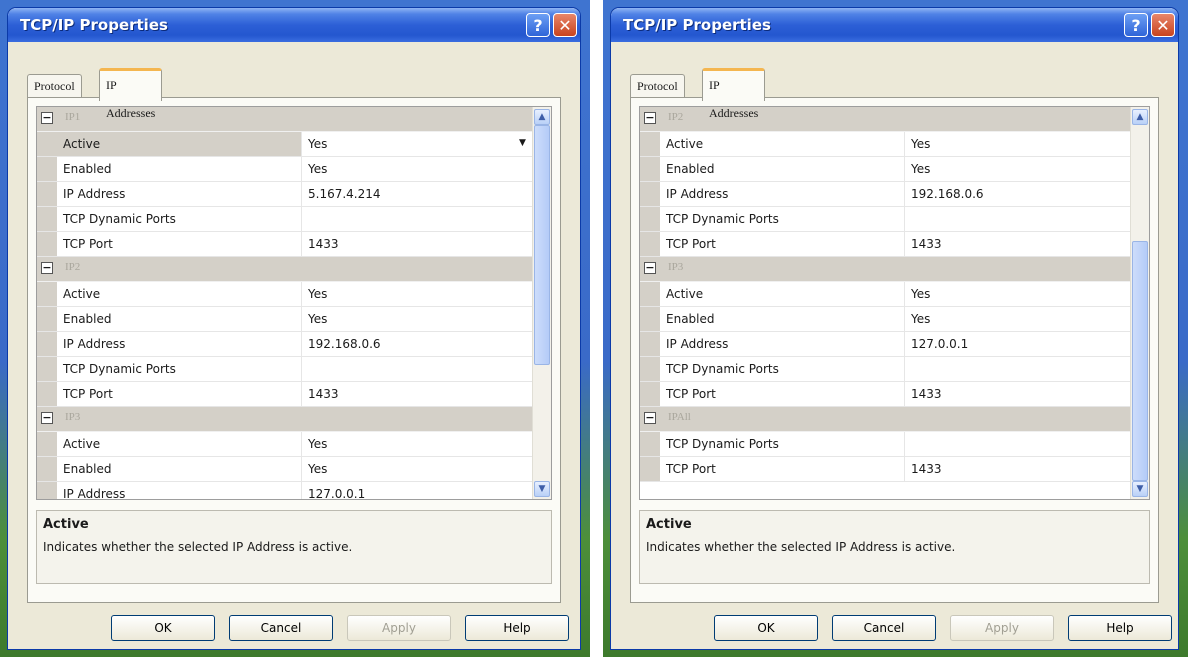  What do you see at coordinates (417, 144) in the screenshot?
I see `property-value: Yes ▼` at bounding box center [417, 144].